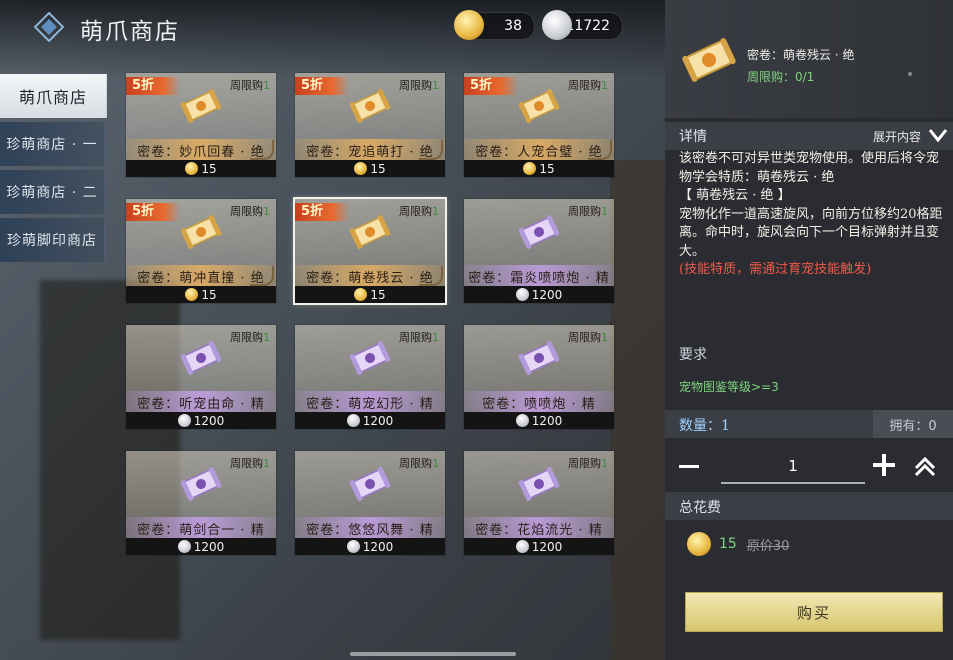  What do you see at coordinates (700, 508) in the screenshot?
I see `total-cost-title: 总花费` at bounding box center [700, 508].